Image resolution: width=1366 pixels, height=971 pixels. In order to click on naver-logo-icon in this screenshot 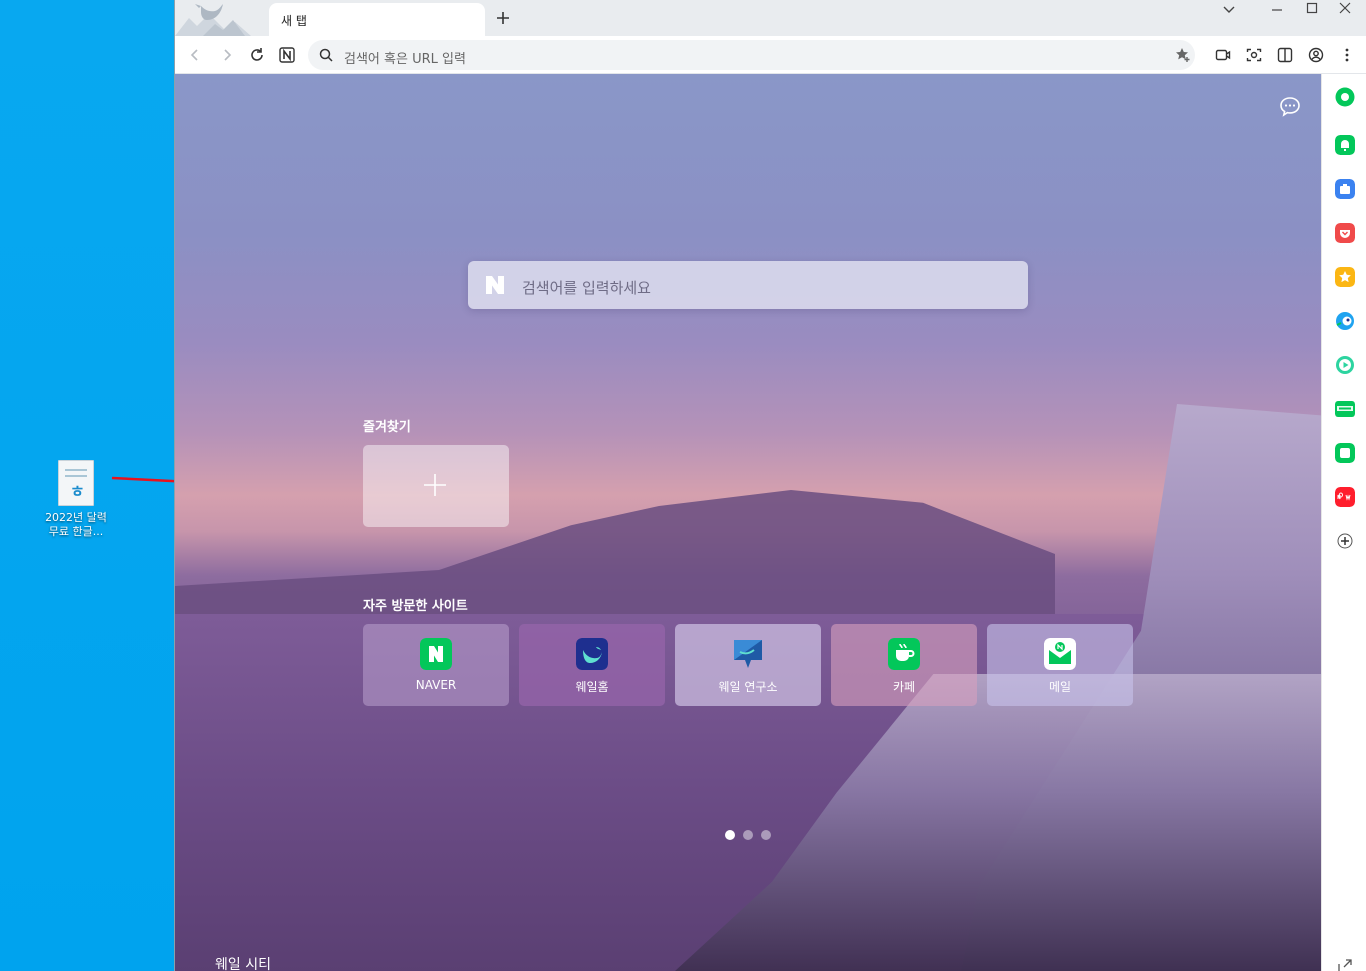, I will do `click(436, 654)`.